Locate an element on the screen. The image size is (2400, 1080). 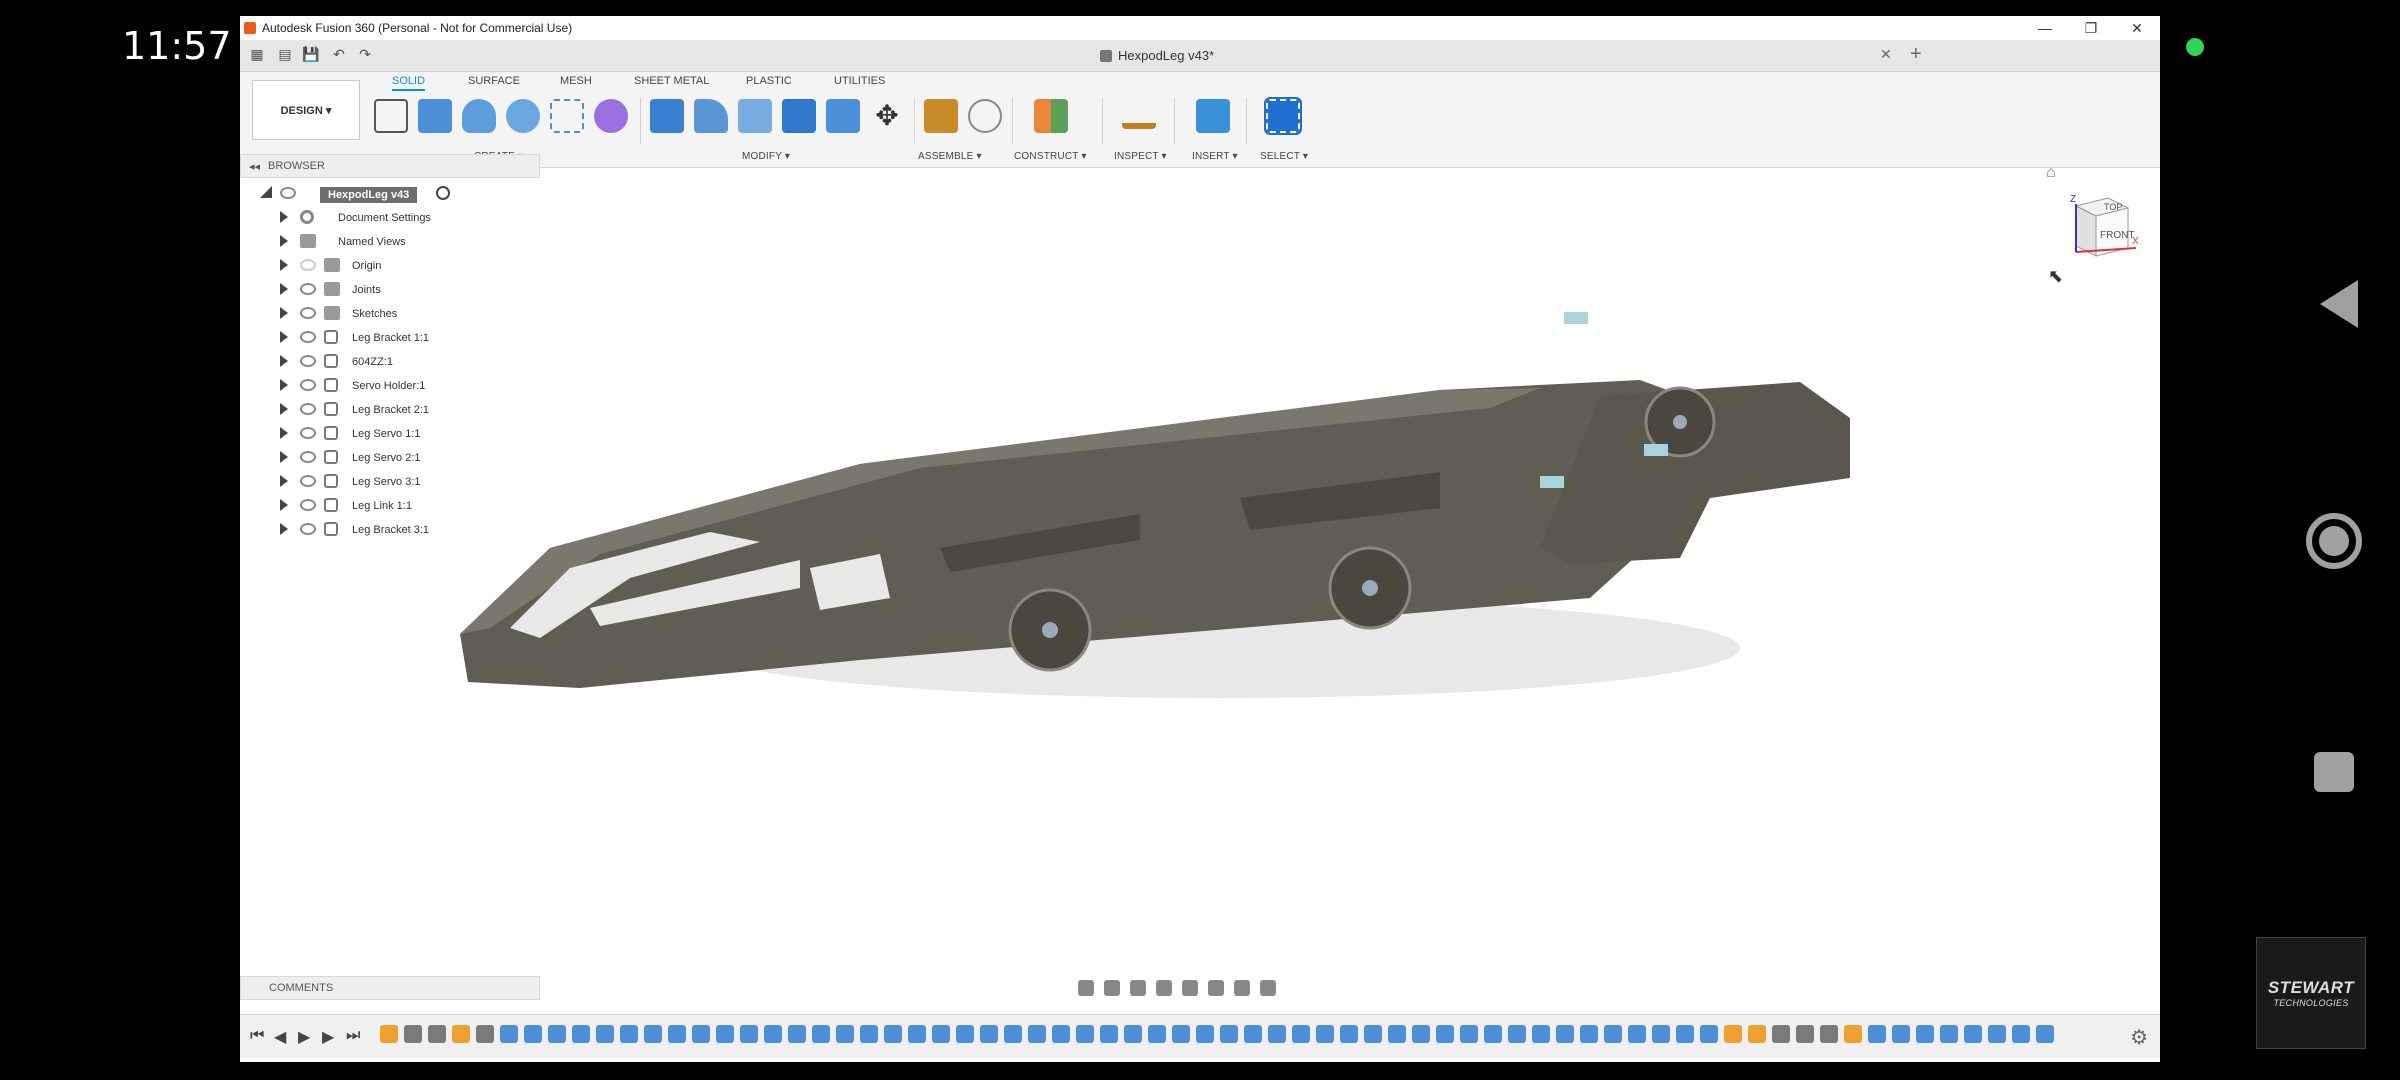
workspace-switcher: DESIGN ▾ is located at coordinates (306, 110).